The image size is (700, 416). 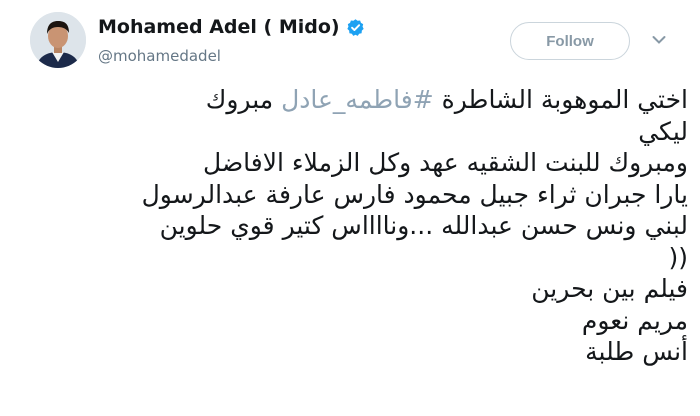 I want to click on tweet-line: فيلم بين بحرين, so click(x=609, y=288).